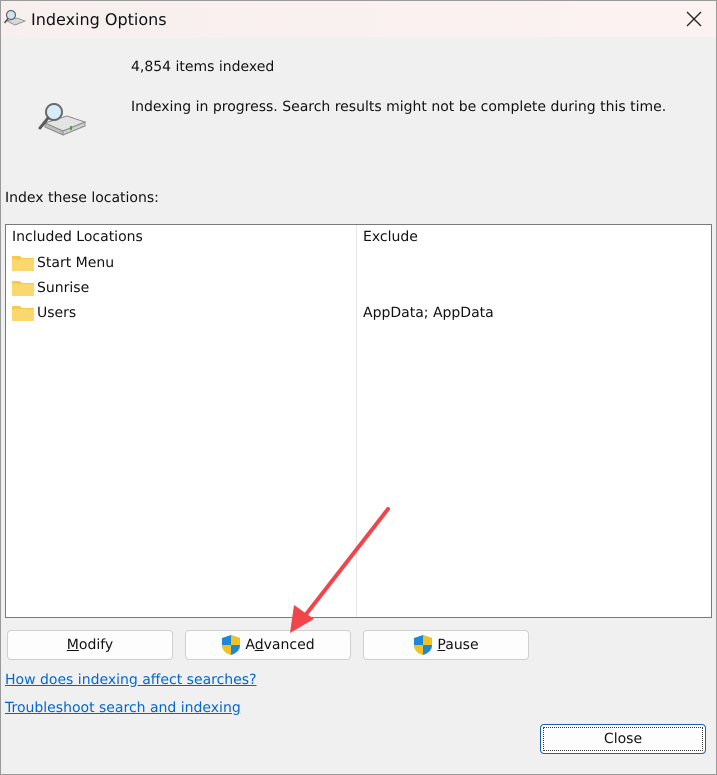  What do you see at coordinates (391, 238) in the screenshot?
I see `column-header: Exclude` at bounding box center [391, 238].